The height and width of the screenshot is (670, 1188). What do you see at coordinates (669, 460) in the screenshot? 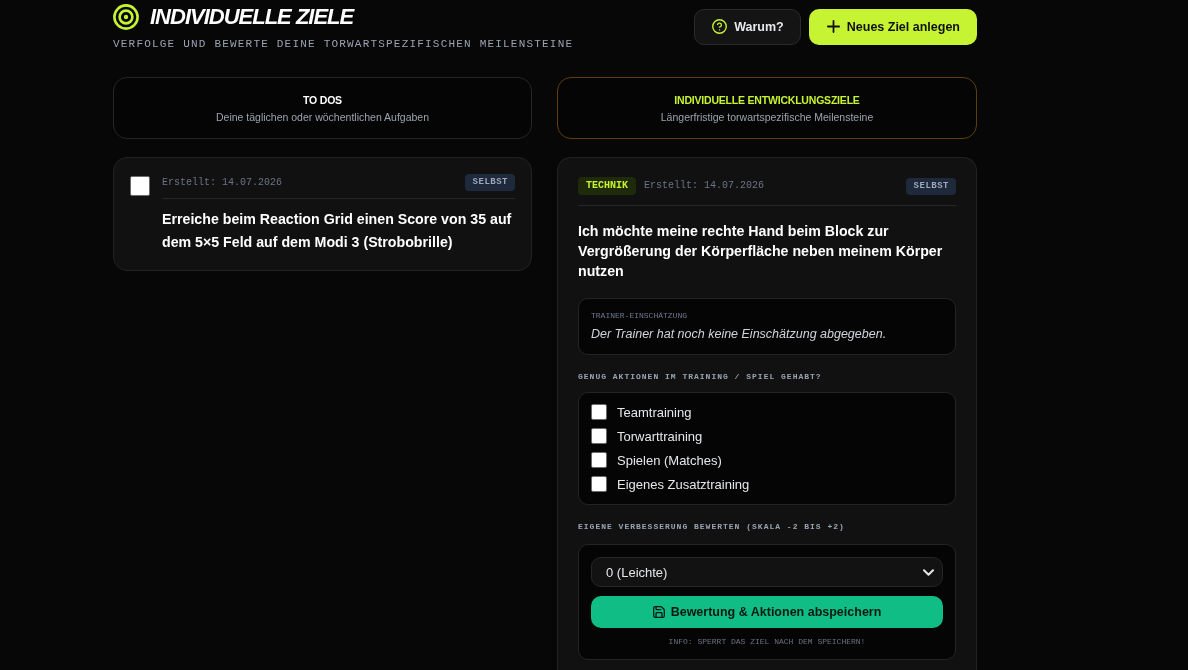
I see `checkbox-label: Spielen (Matches)` at bounding box center [669, 460].